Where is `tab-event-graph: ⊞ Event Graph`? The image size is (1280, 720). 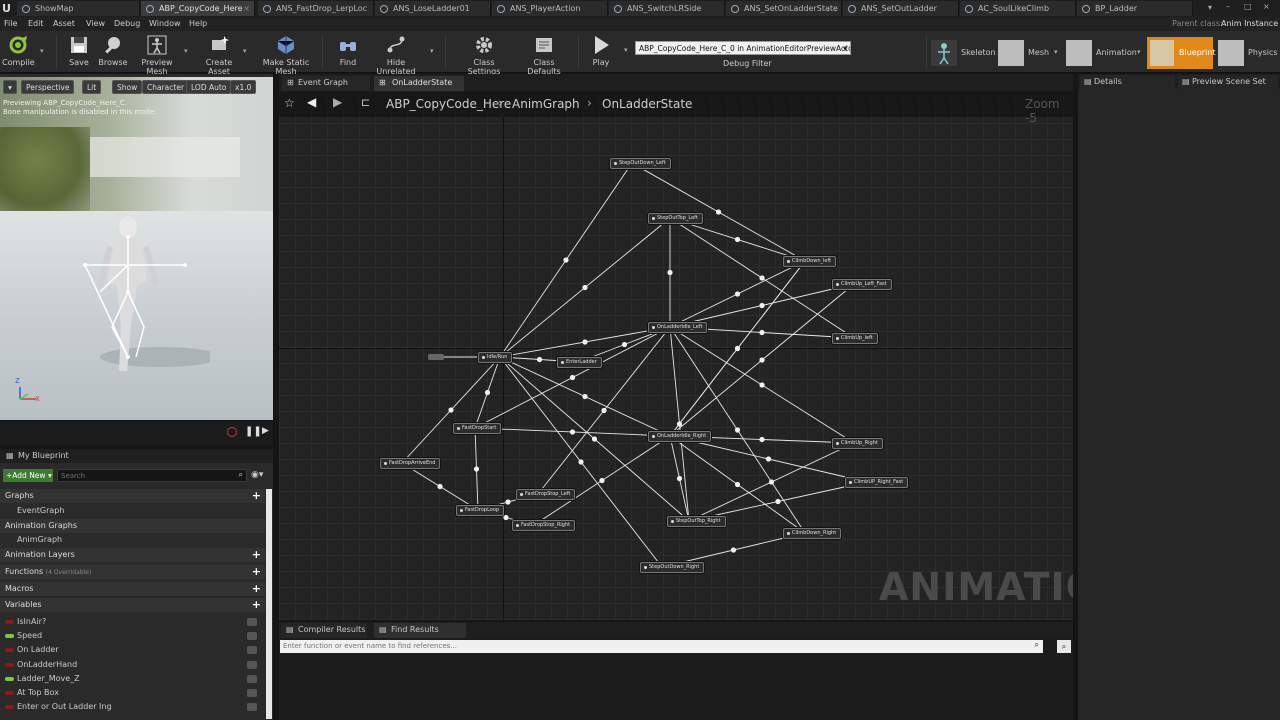 tab-event-graph: ⊞ Event Graph is located at coordinates (326, 83).